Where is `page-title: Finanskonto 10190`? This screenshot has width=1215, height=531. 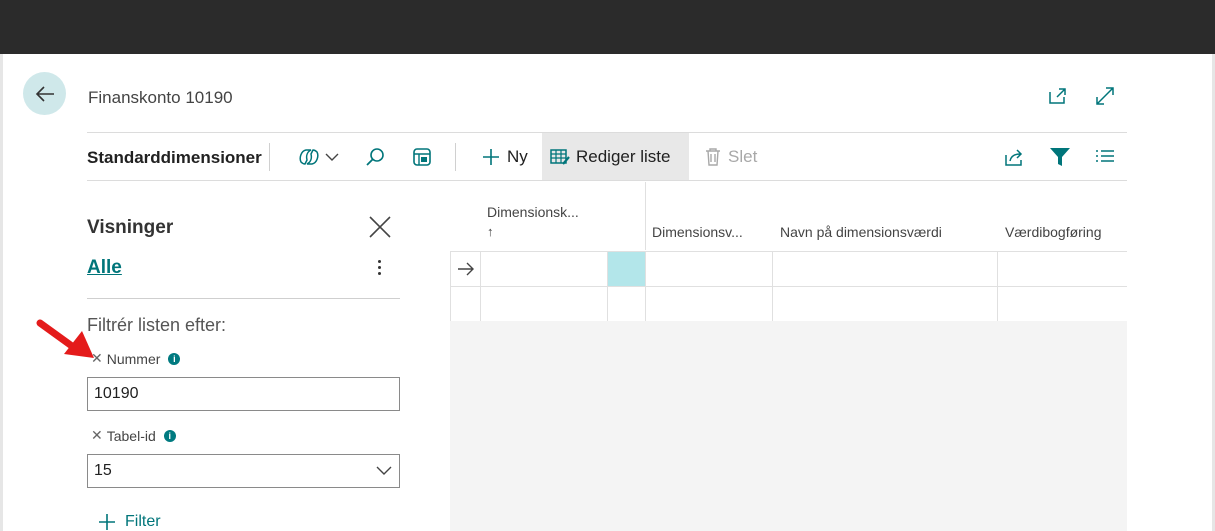
page-title: Finanskonto 10190 is located at coordinates (160, 97).